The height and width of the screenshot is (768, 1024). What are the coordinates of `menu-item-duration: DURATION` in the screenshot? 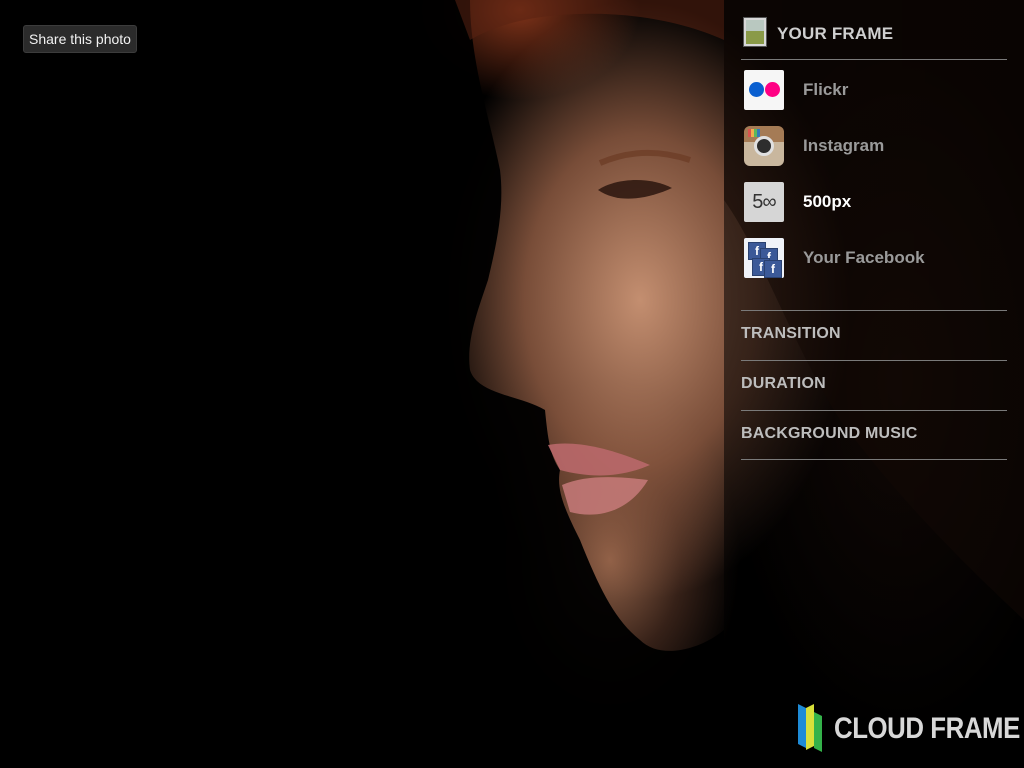 It's located at (874, 385).